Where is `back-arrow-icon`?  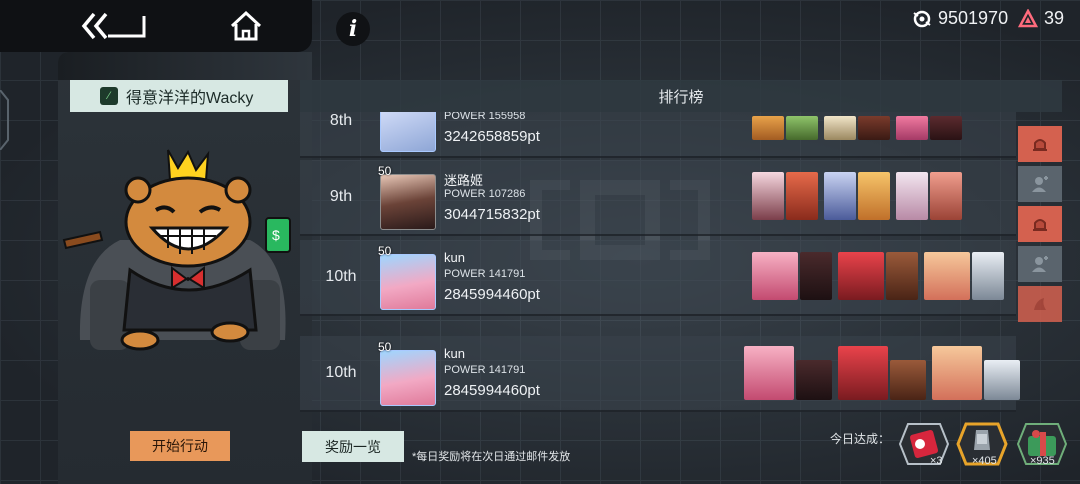 back-arrow-icon is located at coordinates (113, 26).